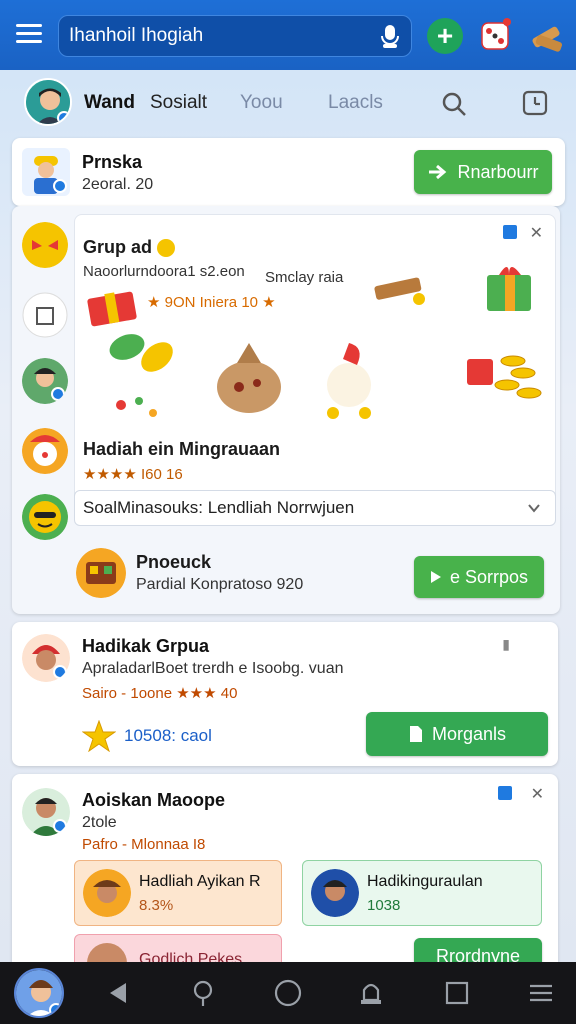 This screenshot has height=1024, width=576. Describe the element at coordinates (496, 35) in the screenshot. I see `dice-icon` at that location.